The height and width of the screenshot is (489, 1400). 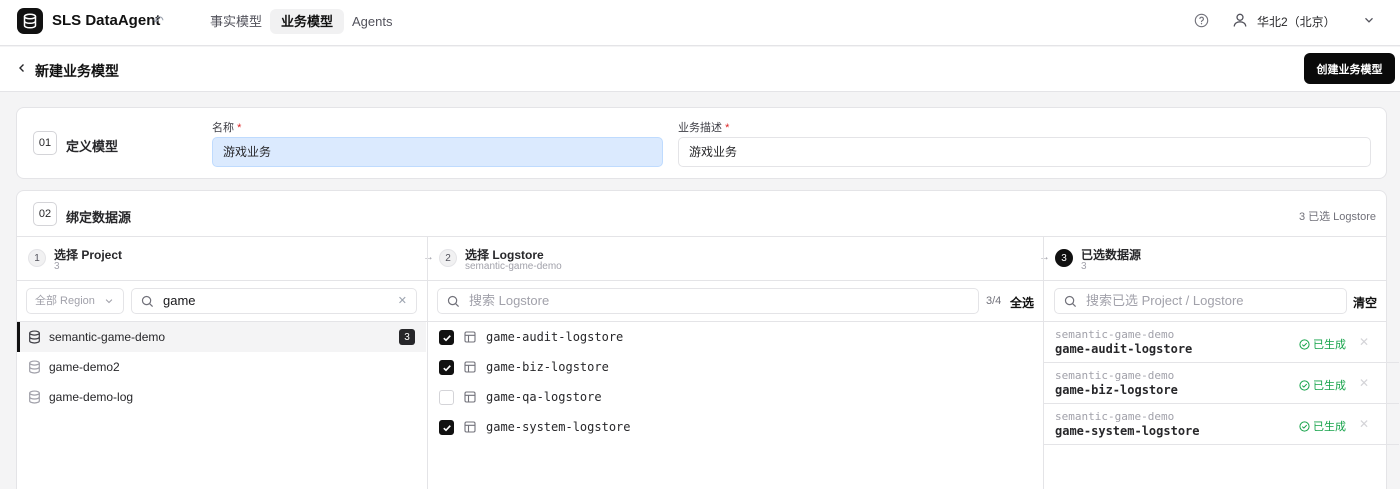 What do you see at coordinates (1022, 302) in the screenshot?
I see `select-all-button: 全选` at bounding box center [1022, 302].